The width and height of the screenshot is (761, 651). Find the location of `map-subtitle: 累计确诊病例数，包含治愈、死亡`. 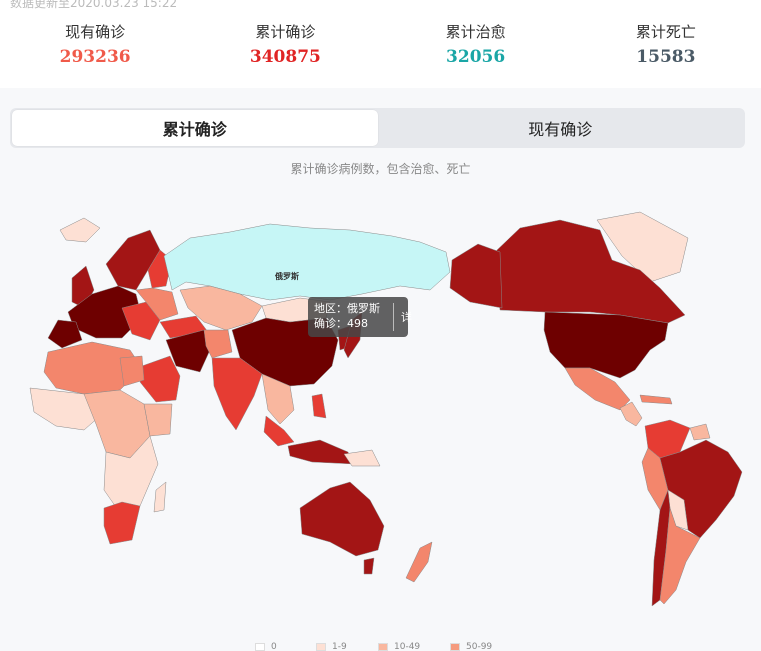

map-subtitle: 累计确诊病例数，包含治愈、死亡 is located at coordinates (380, 169).